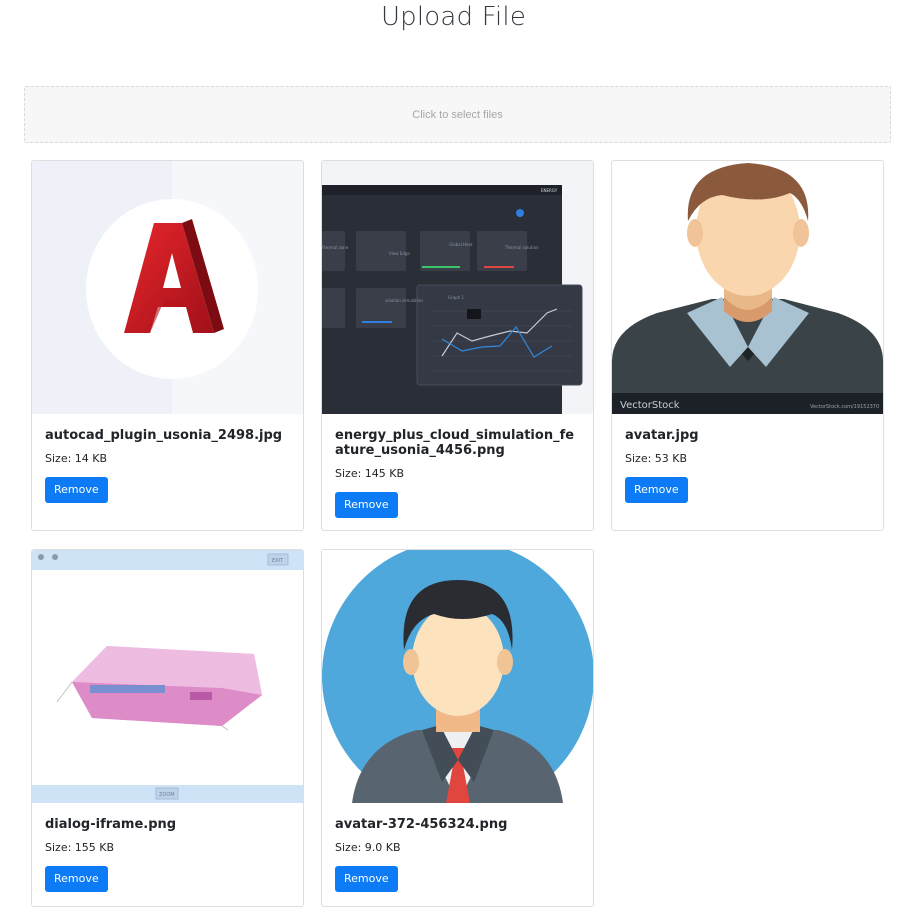 The image size is (907, 920). Describe the element at coordinates (76, 458) in the screenshot. I see `file-size: Size: 14 KB` at that location.